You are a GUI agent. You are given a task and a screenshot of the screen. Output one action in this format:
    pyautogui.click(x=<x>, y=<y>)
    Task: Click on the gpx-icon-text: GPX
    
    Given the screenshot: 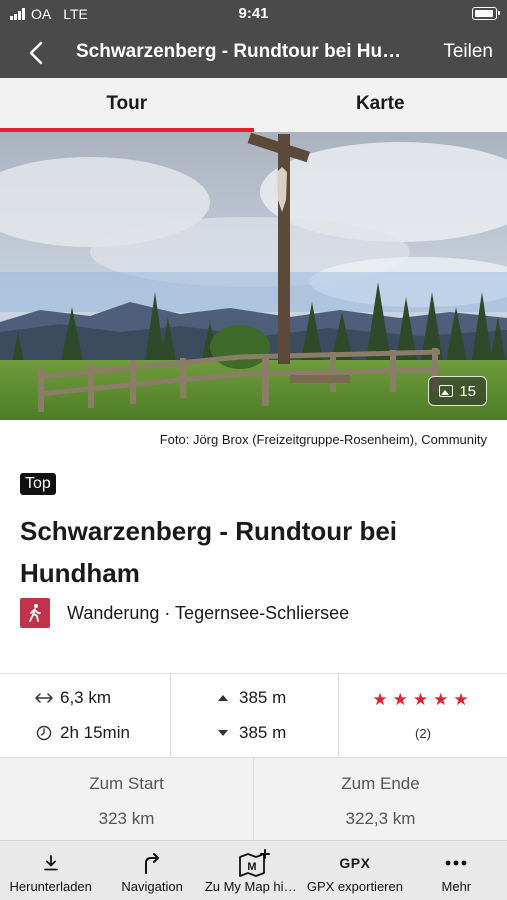 What is the action you would take?
    pyautogui.click(x=355, y=863)
    